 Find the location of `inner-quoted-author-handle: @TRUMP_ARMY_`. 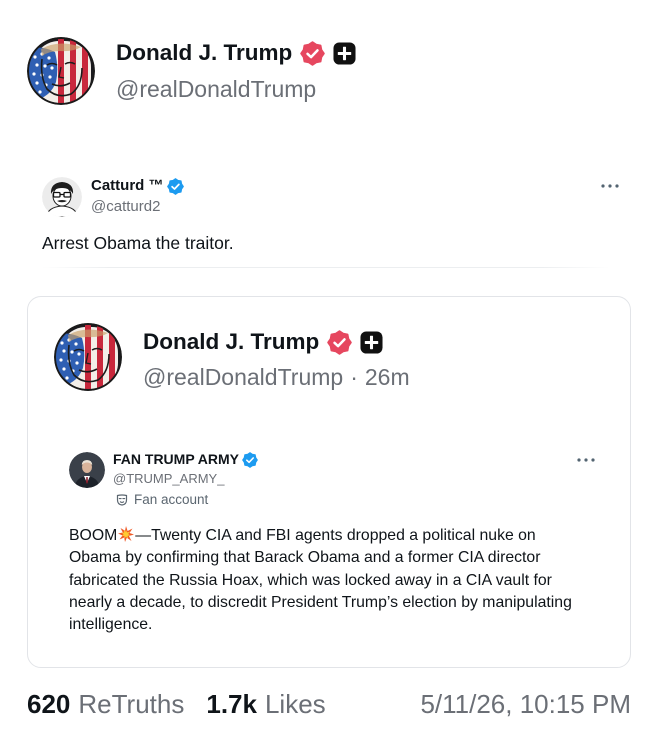

inner-quoted-author-handle: @TRUMP_ARMY_ is located at coordinates (168, 479).